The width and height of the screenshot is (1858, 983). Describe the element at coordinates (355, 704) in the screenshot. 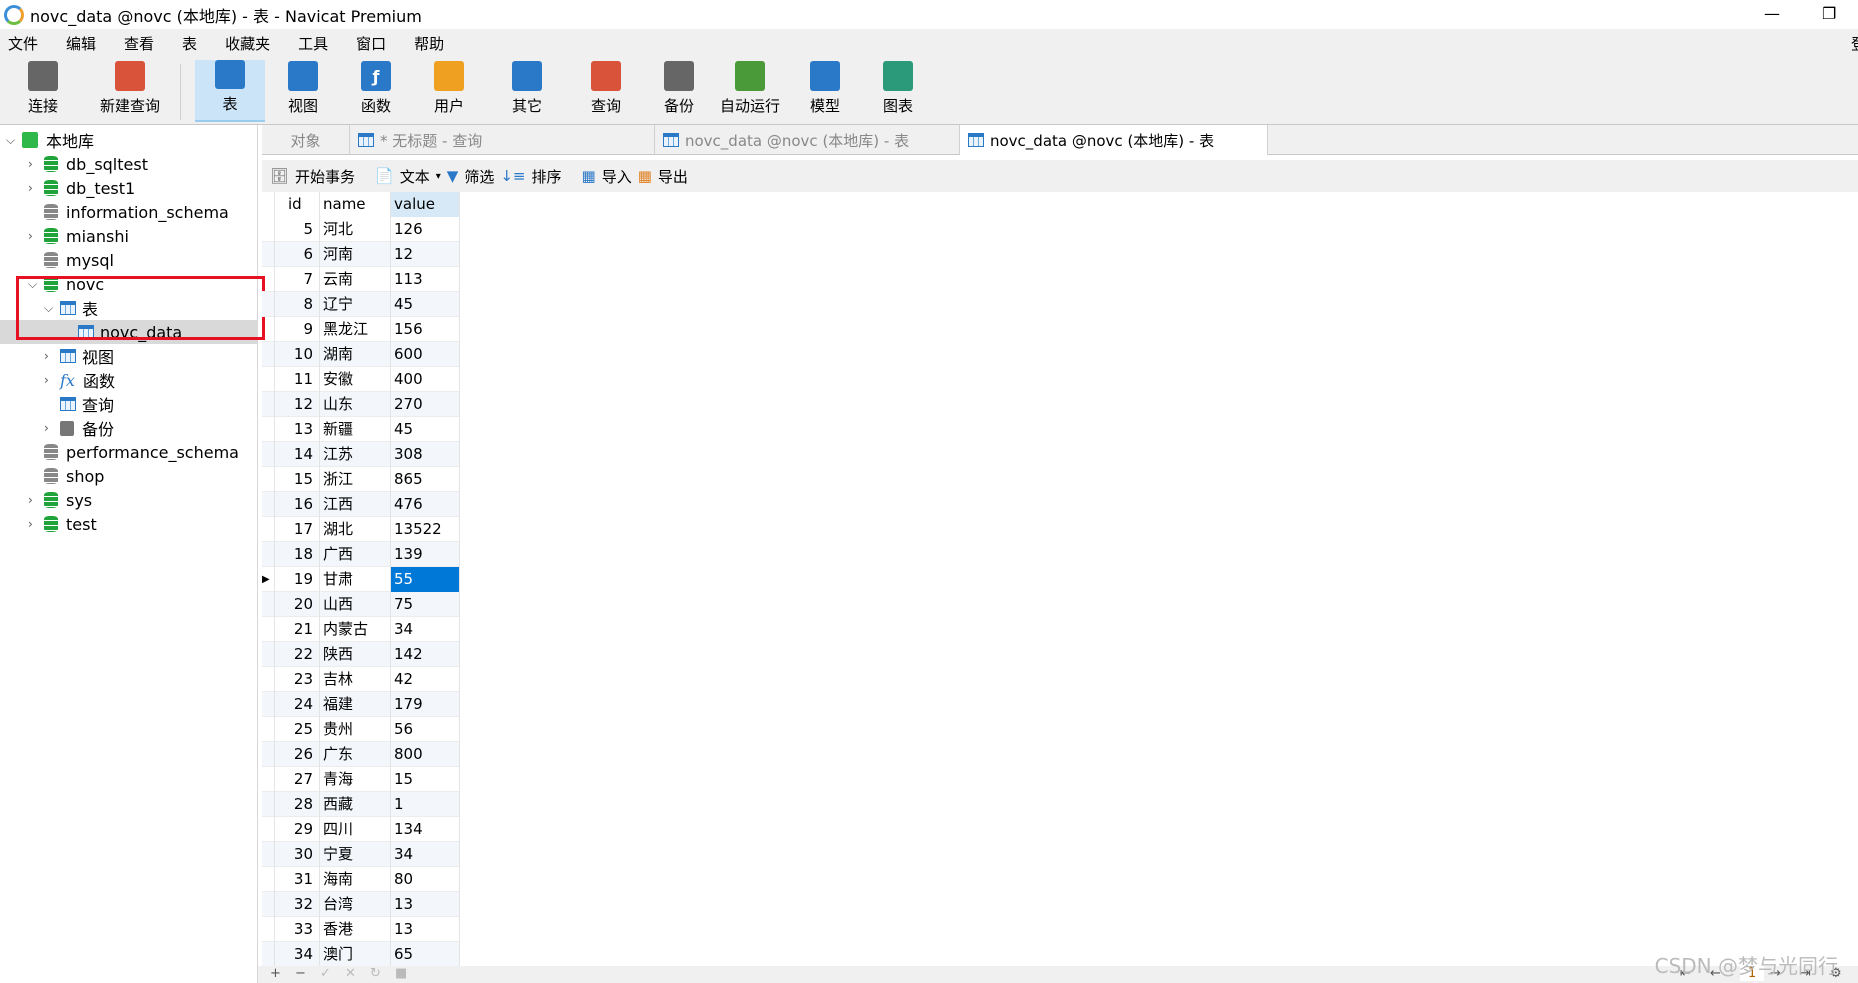

I see `name-cell: 福建` at that location.